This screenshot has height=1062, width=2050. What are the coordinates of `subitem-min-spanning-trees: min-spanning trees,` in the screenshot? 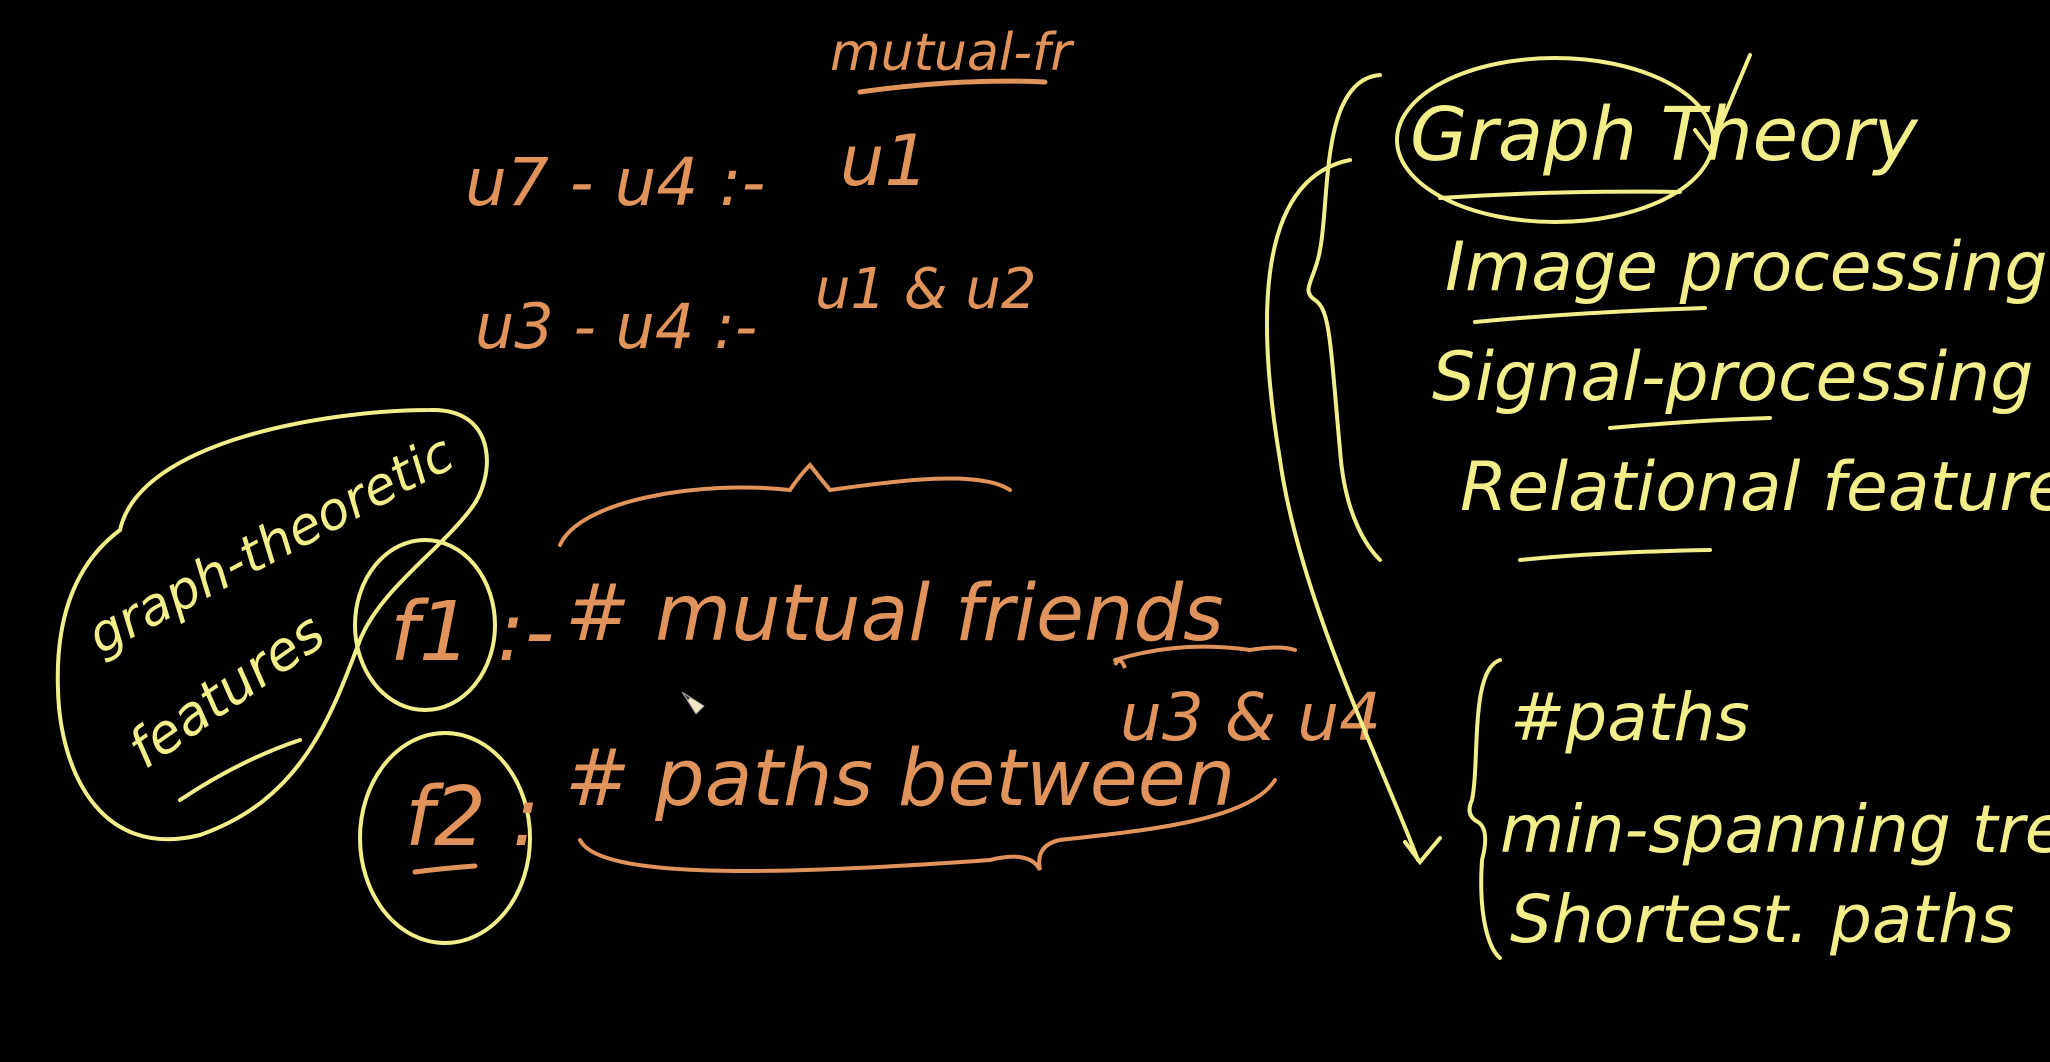 It's located at (1775, 829).